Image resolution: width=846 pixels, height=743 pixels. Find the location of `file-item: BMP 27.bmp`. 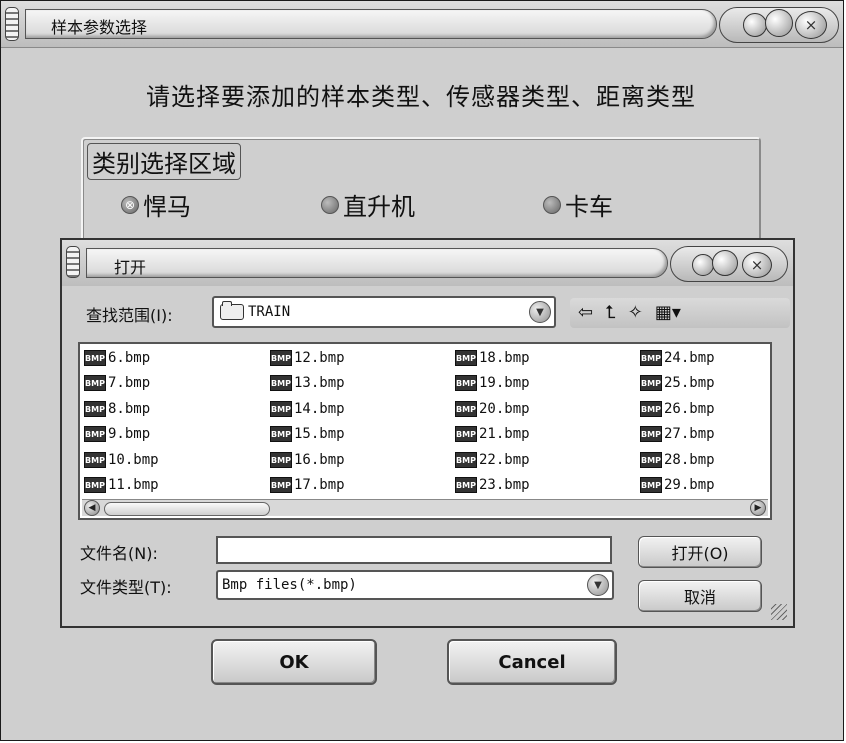

file-item: BMP 27.bmp is located at coordinates (677, 434).